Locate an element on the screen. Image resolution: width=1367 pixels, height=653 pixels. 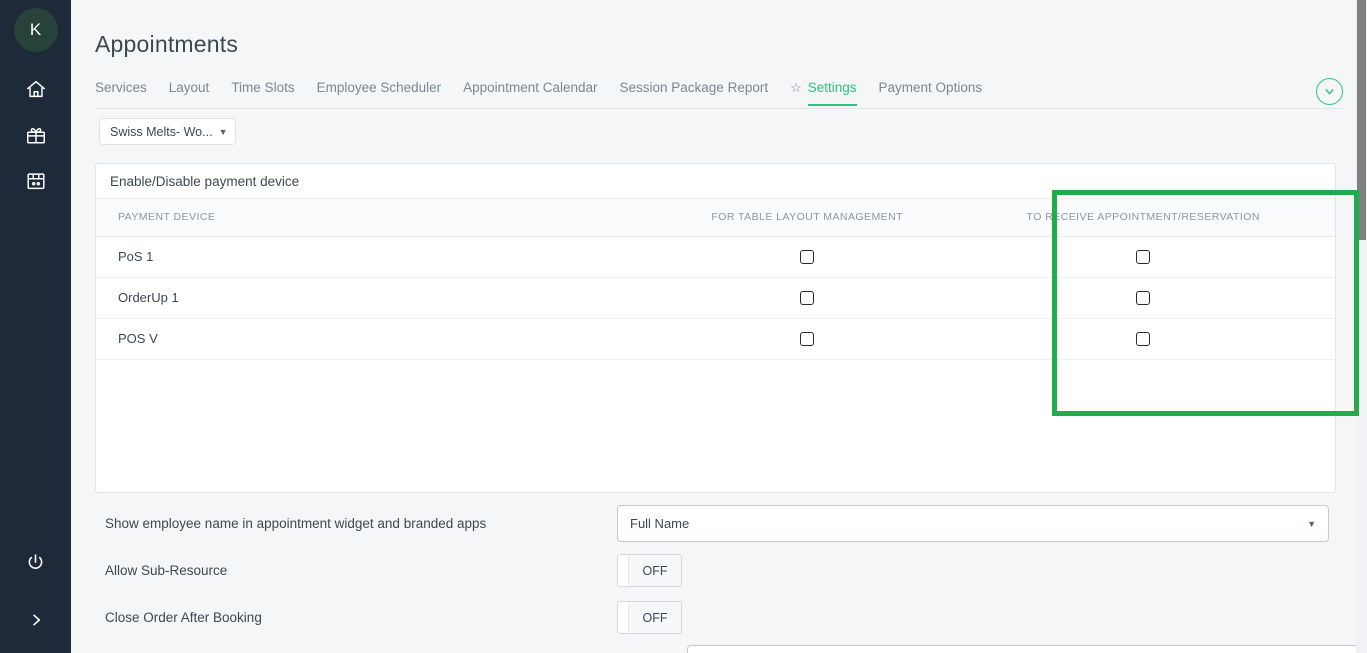
home-icon is located at coordinates (36, 89).